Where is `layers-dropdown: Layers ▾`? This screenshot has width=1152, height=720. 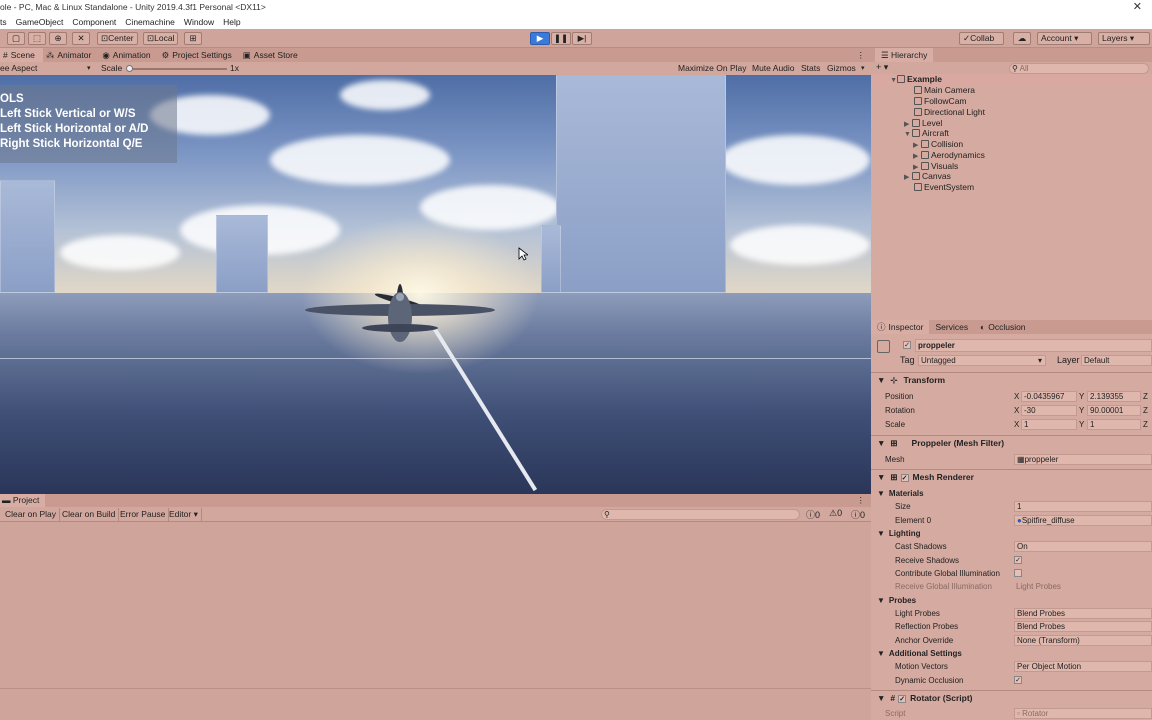
layers-dropdown: Layers ▾ is located at coordinates (1124, 38).